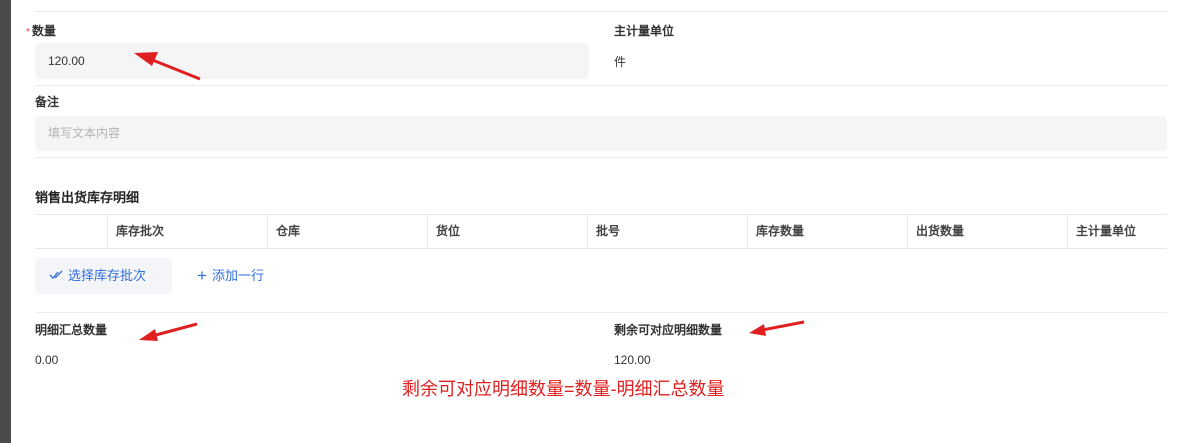 Image resolution: width=1190 pixels, height=443 pixels. What do you see at coordinates (168, 331) in the screenshot?
I see `annotation-arrow-detail-total` at bounding box center [168, 331].